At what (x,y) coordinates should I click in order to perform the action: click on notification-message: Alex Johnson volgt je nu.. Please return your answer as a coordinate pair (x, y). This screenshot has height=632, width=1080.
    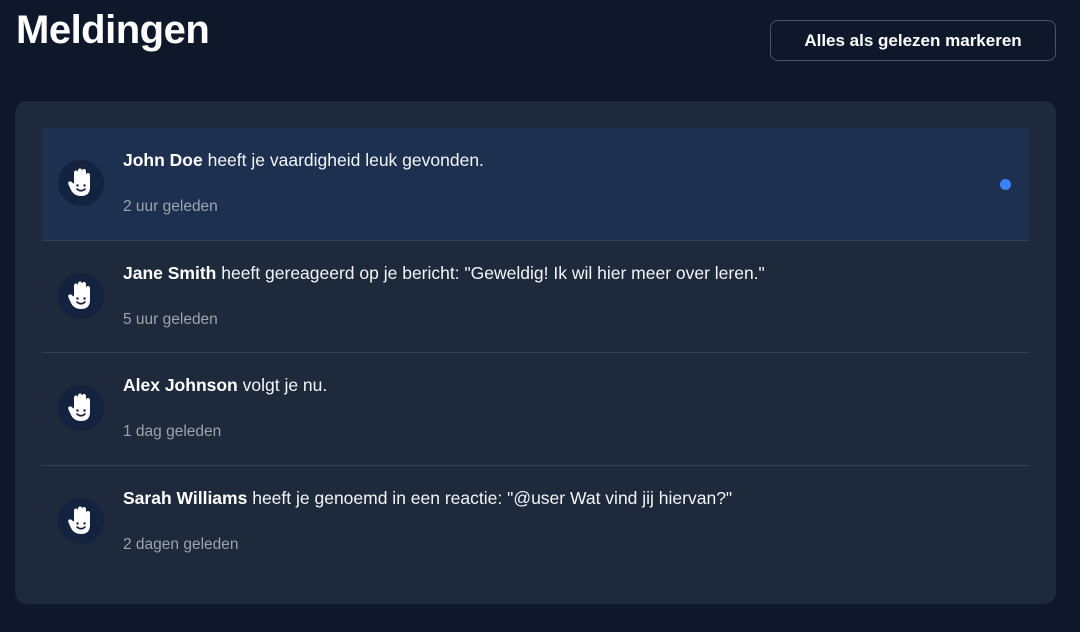
    Looking at the image, I should click on (225, 385).